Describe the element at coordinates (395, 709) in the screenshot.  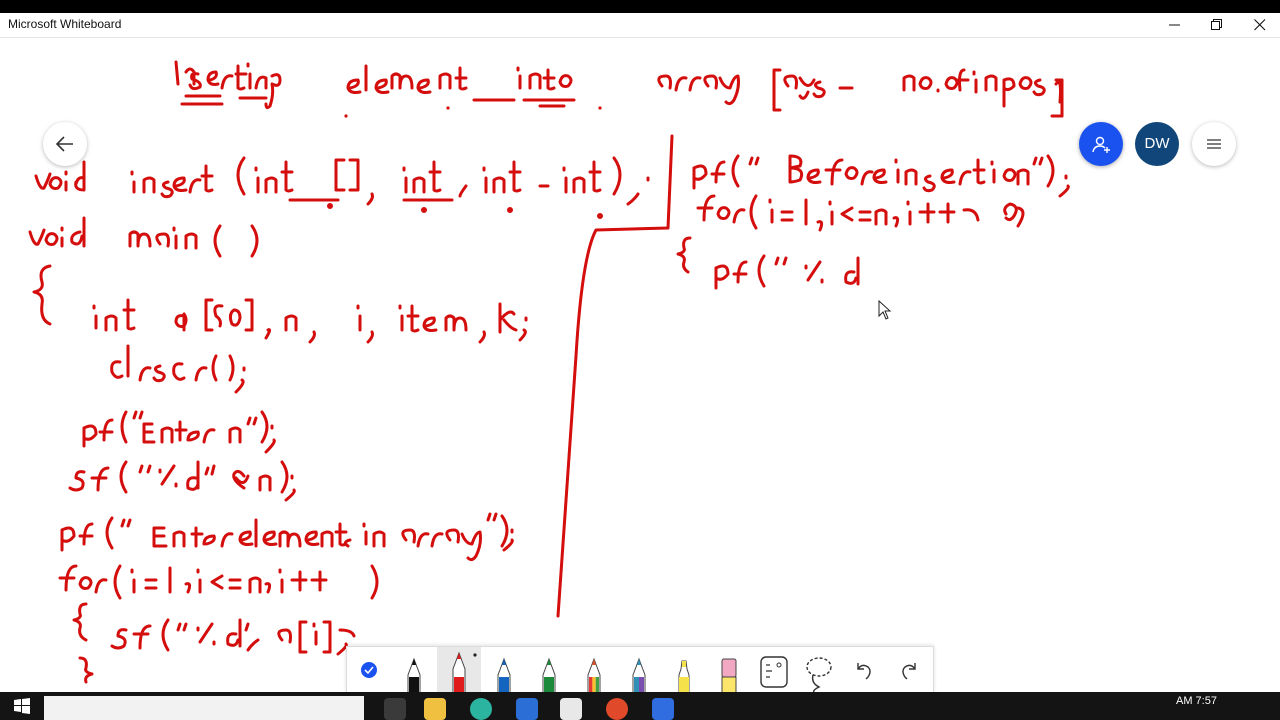
I see `task-view-icon` at that location.